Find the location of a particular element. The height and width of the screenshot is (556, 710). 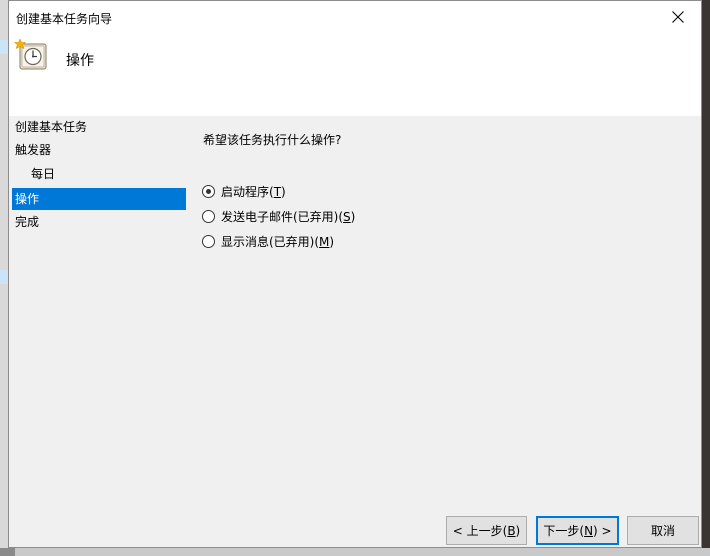

action-question: 希望该任务执行什么操作? is located at coordinates (272, 140).